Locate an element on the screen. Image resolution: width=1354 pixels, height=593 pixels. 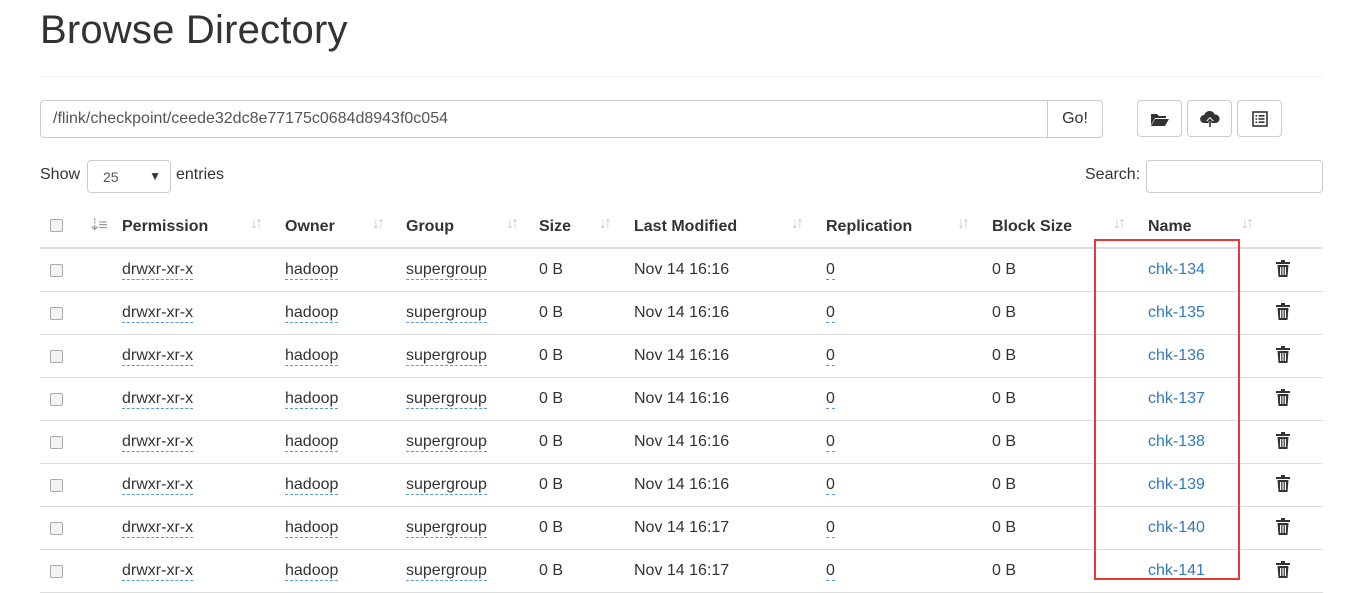
path-input is located at coordinates (544, 119).